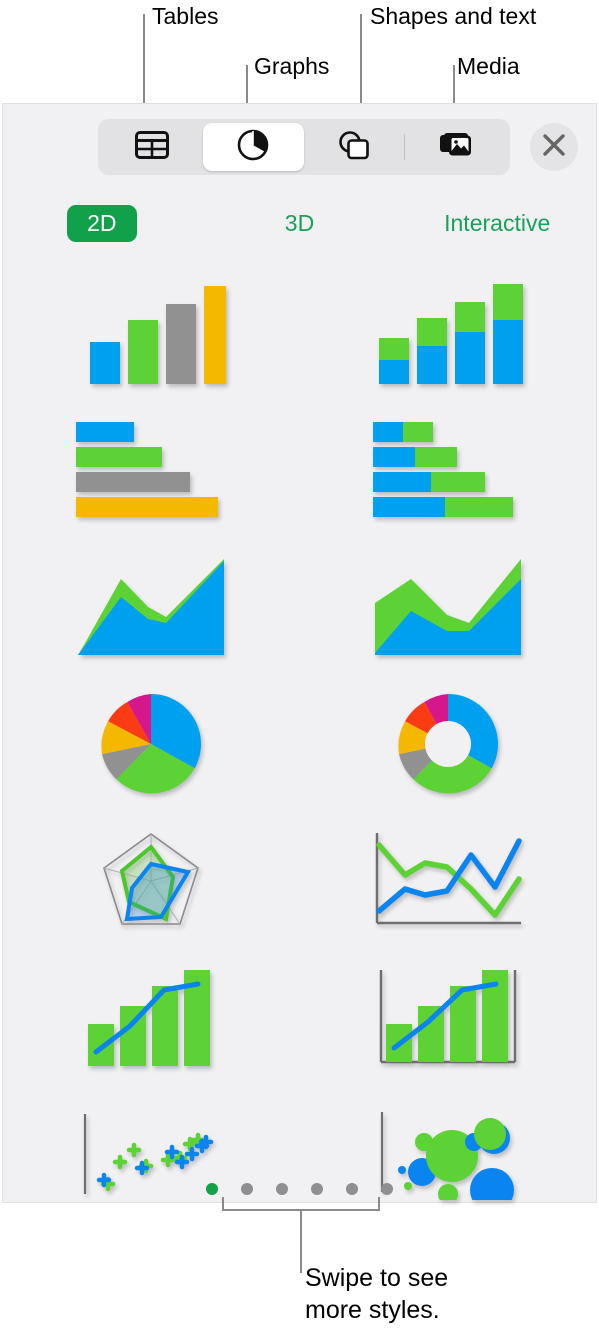 This screenshot has height=1343, width=599. What do you see at coordinates (301, 1242) in the screenshot?
I see `callout-bracket-stem` at bounding box center [301, 1242].